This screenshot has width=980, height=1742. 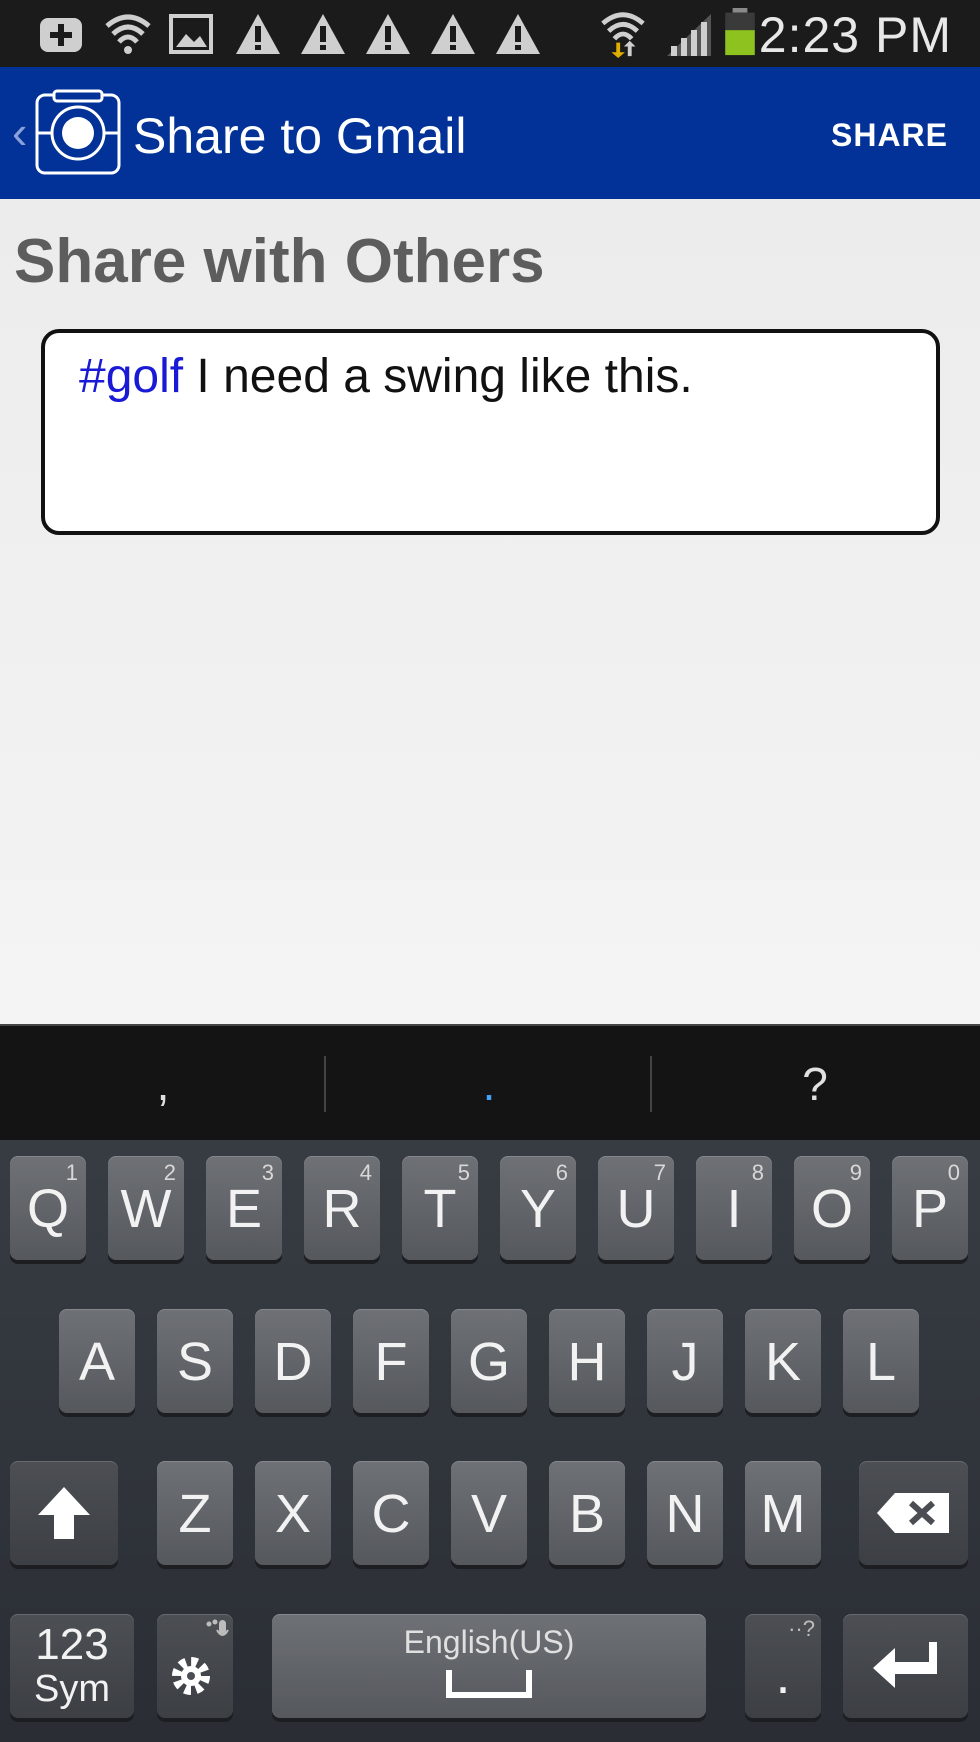 What do you see at coordinates (391, 1513) in the screenshot?
I see `key-c: C` at bounding box center [391, 1513].